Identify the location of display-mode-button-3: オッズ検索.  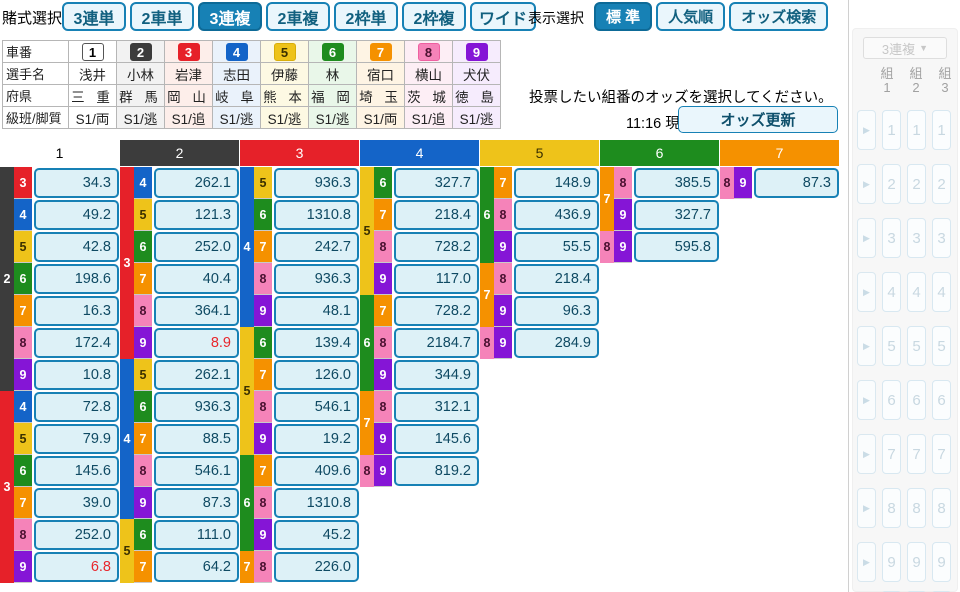
(779, 16).